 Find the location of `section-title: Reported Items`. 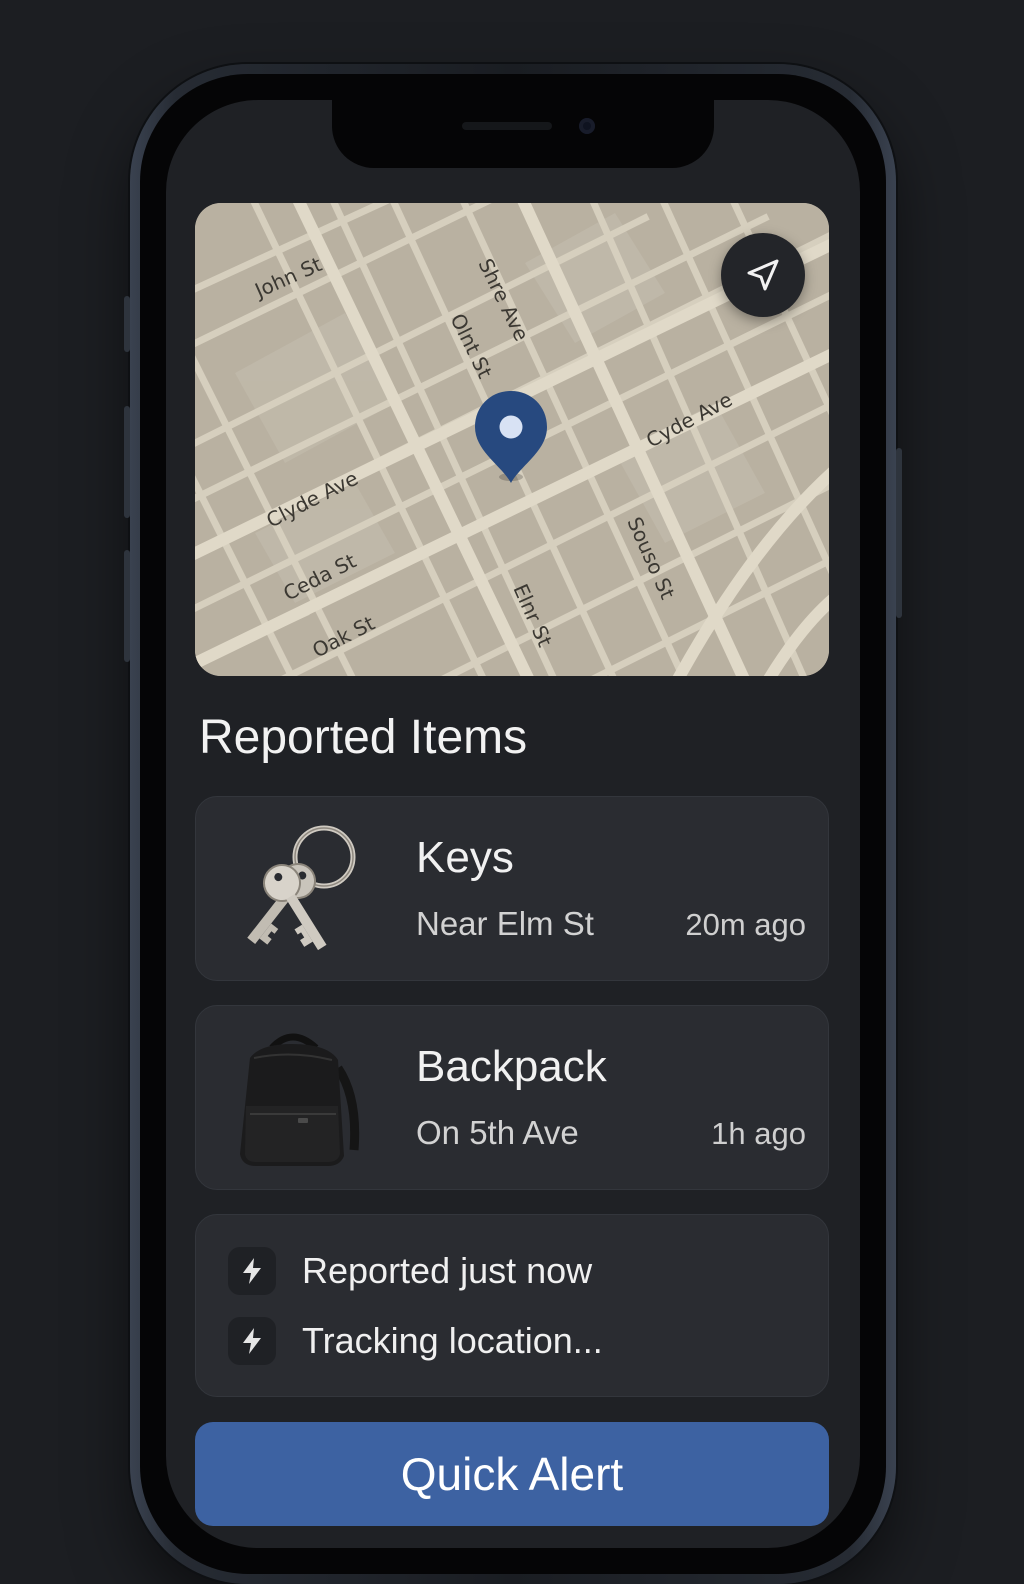

section-title: Reported Items is located at coordinates (363, 737).